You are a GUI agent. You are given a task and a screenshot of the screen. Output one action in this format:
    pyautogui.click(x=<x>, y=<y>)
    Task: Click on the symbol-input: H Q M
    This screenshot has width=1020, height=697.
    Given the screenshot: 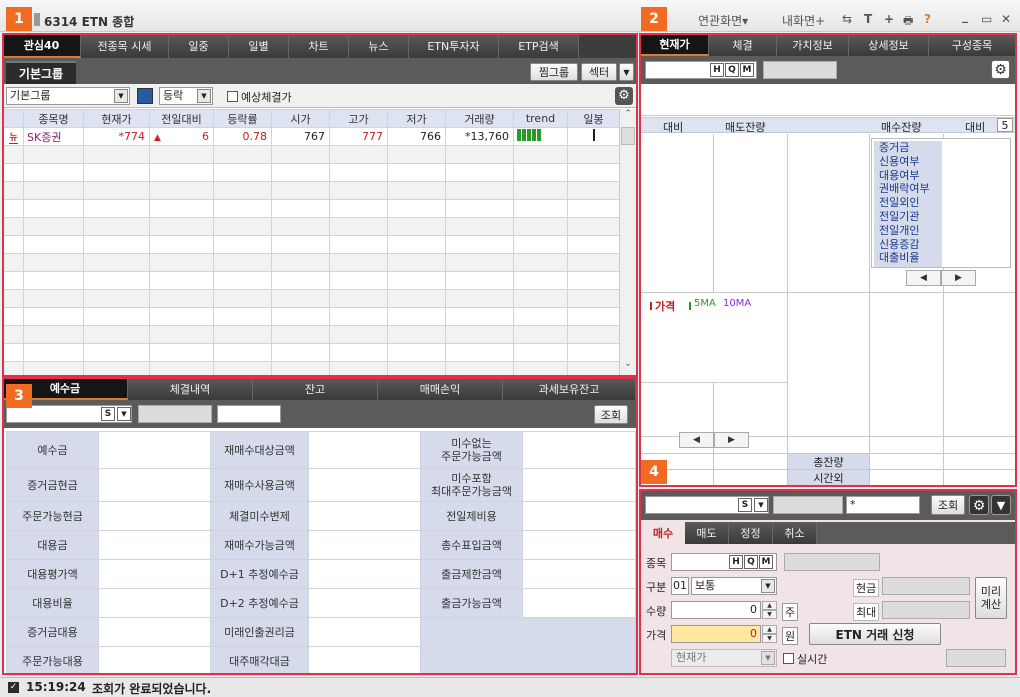 What is the action you would take?
    pyautogui.click(x=701, y=70)
    